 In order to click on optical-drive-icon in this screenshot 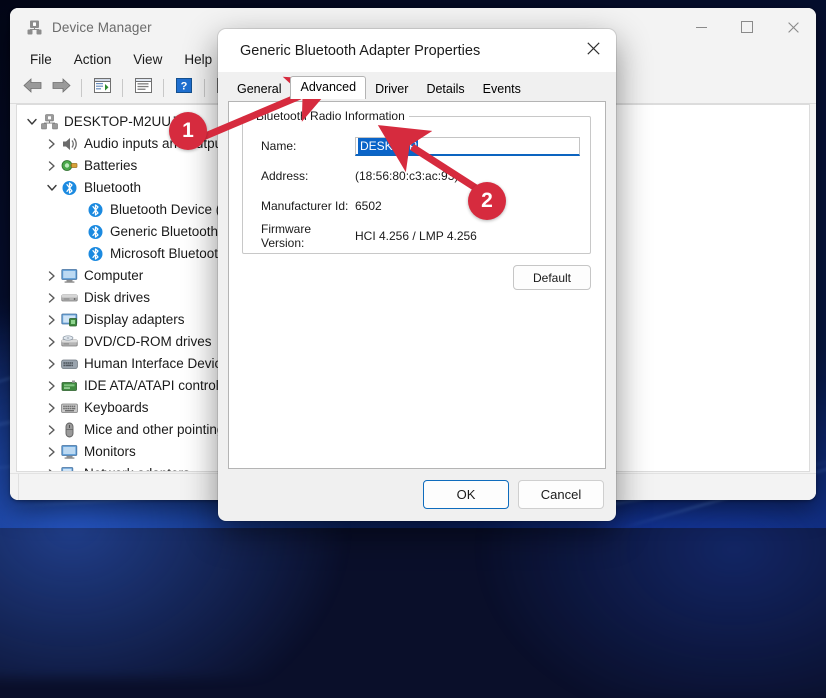, I will do `click(69, 342)`.